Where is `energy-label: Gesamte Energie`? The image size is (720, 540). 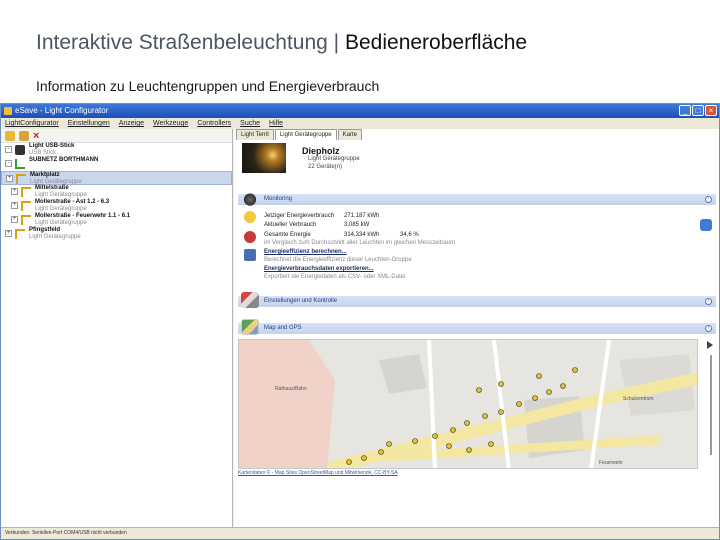
energy-label: Gesamte Energie is located at coordinates (287, 235).